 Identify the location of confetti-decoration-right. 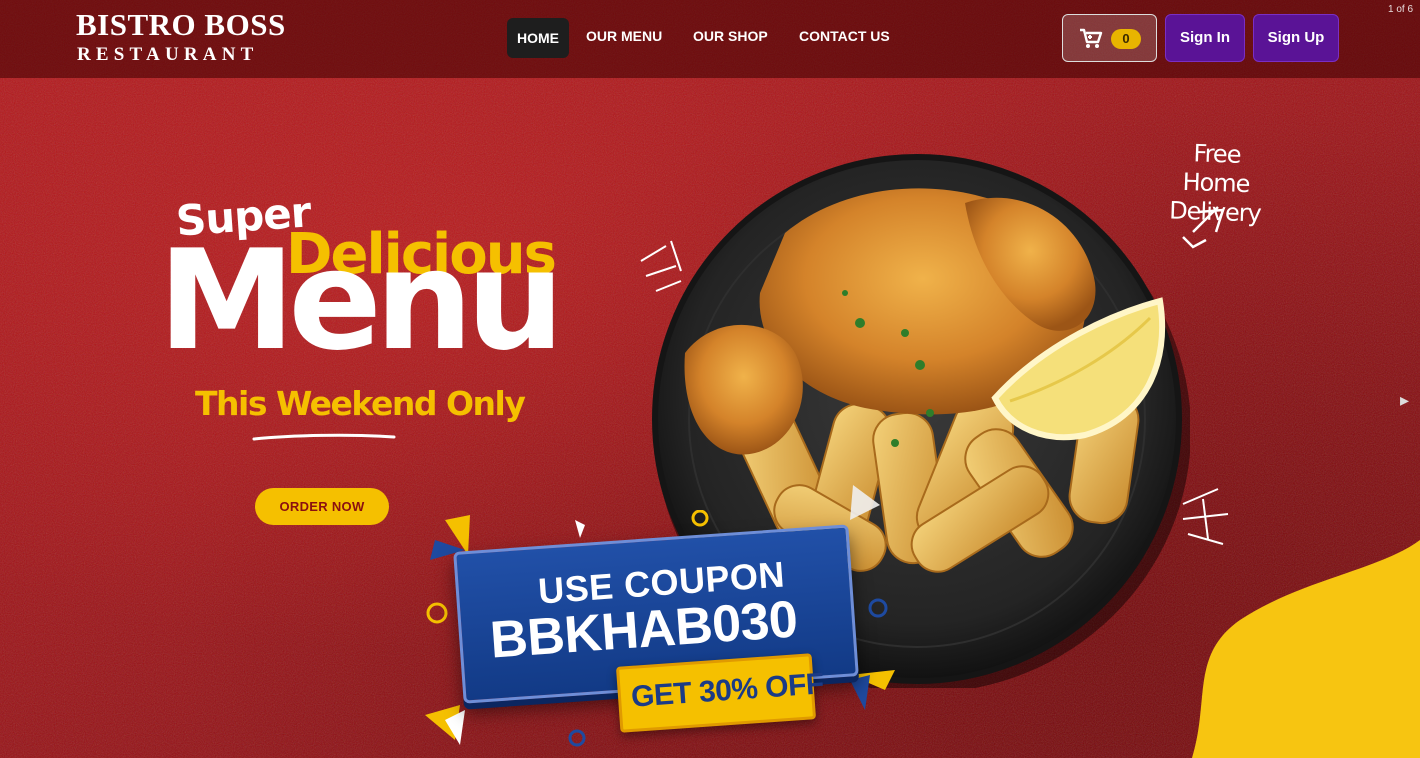
(872, 597).